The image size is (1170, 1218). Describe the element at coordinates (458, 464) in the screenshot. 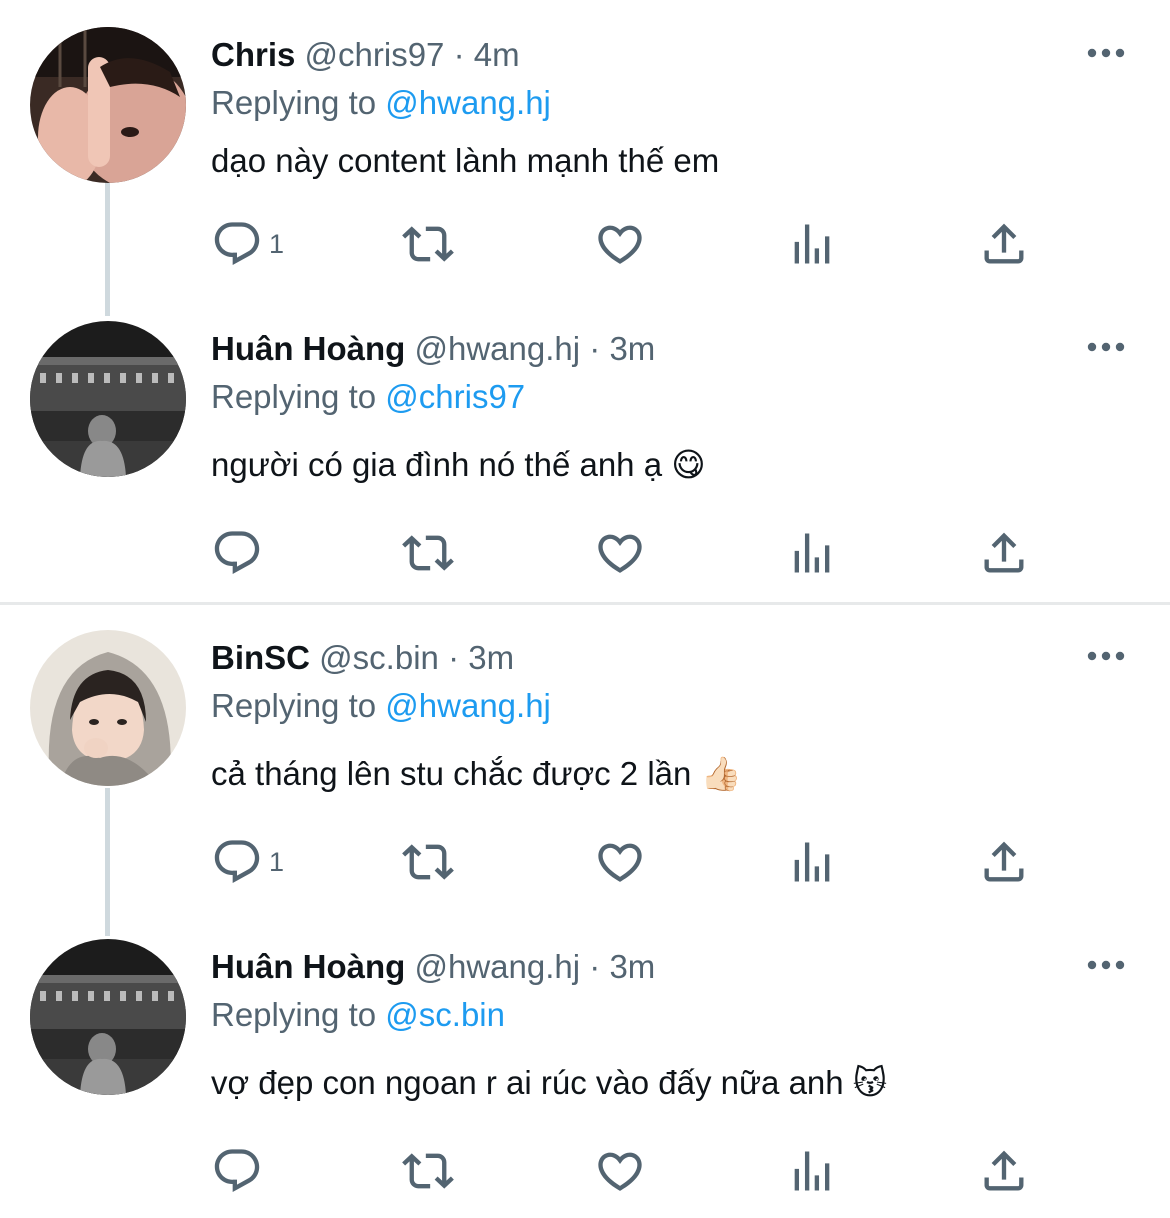

I see `tweet-text: người có gia đình nó thế anh ạ 😋` at that location.